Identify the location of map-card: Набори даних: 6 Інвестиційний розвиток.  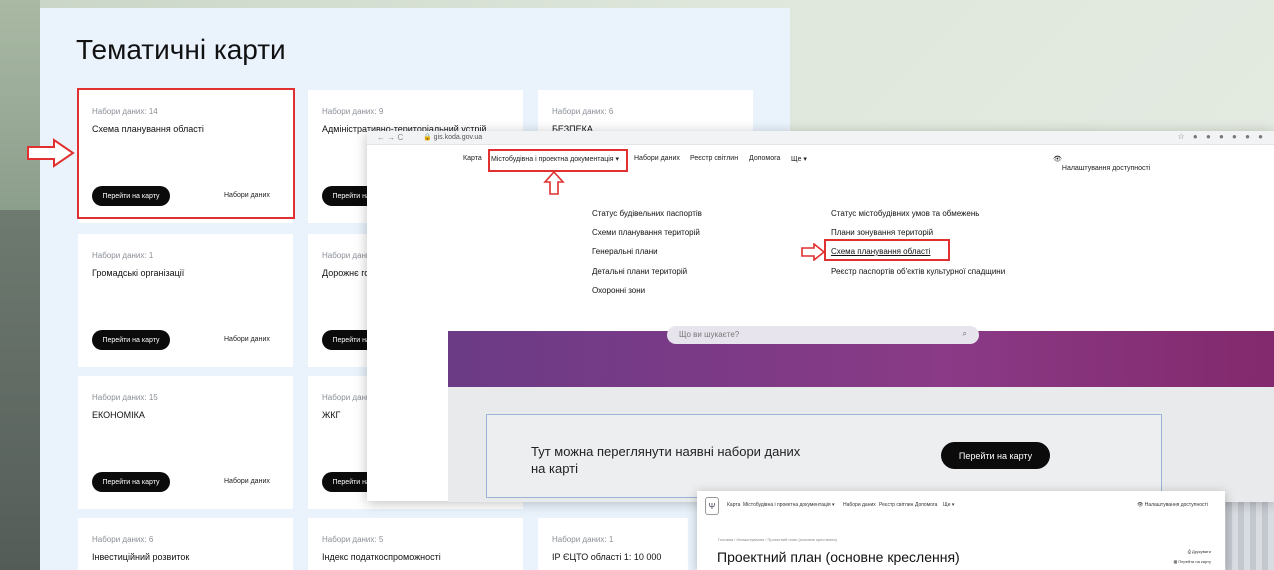
(185, 544).